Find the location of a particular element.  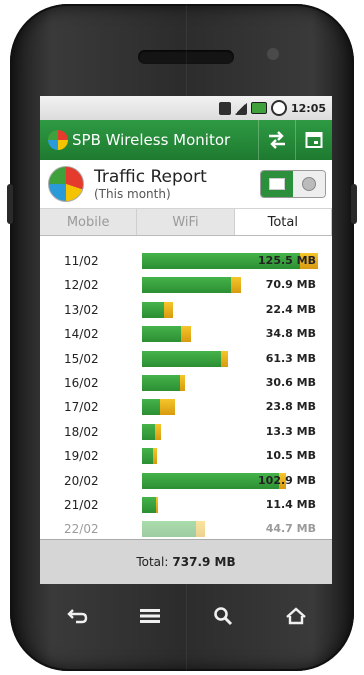

back-button is located at coordinates (77, 616).